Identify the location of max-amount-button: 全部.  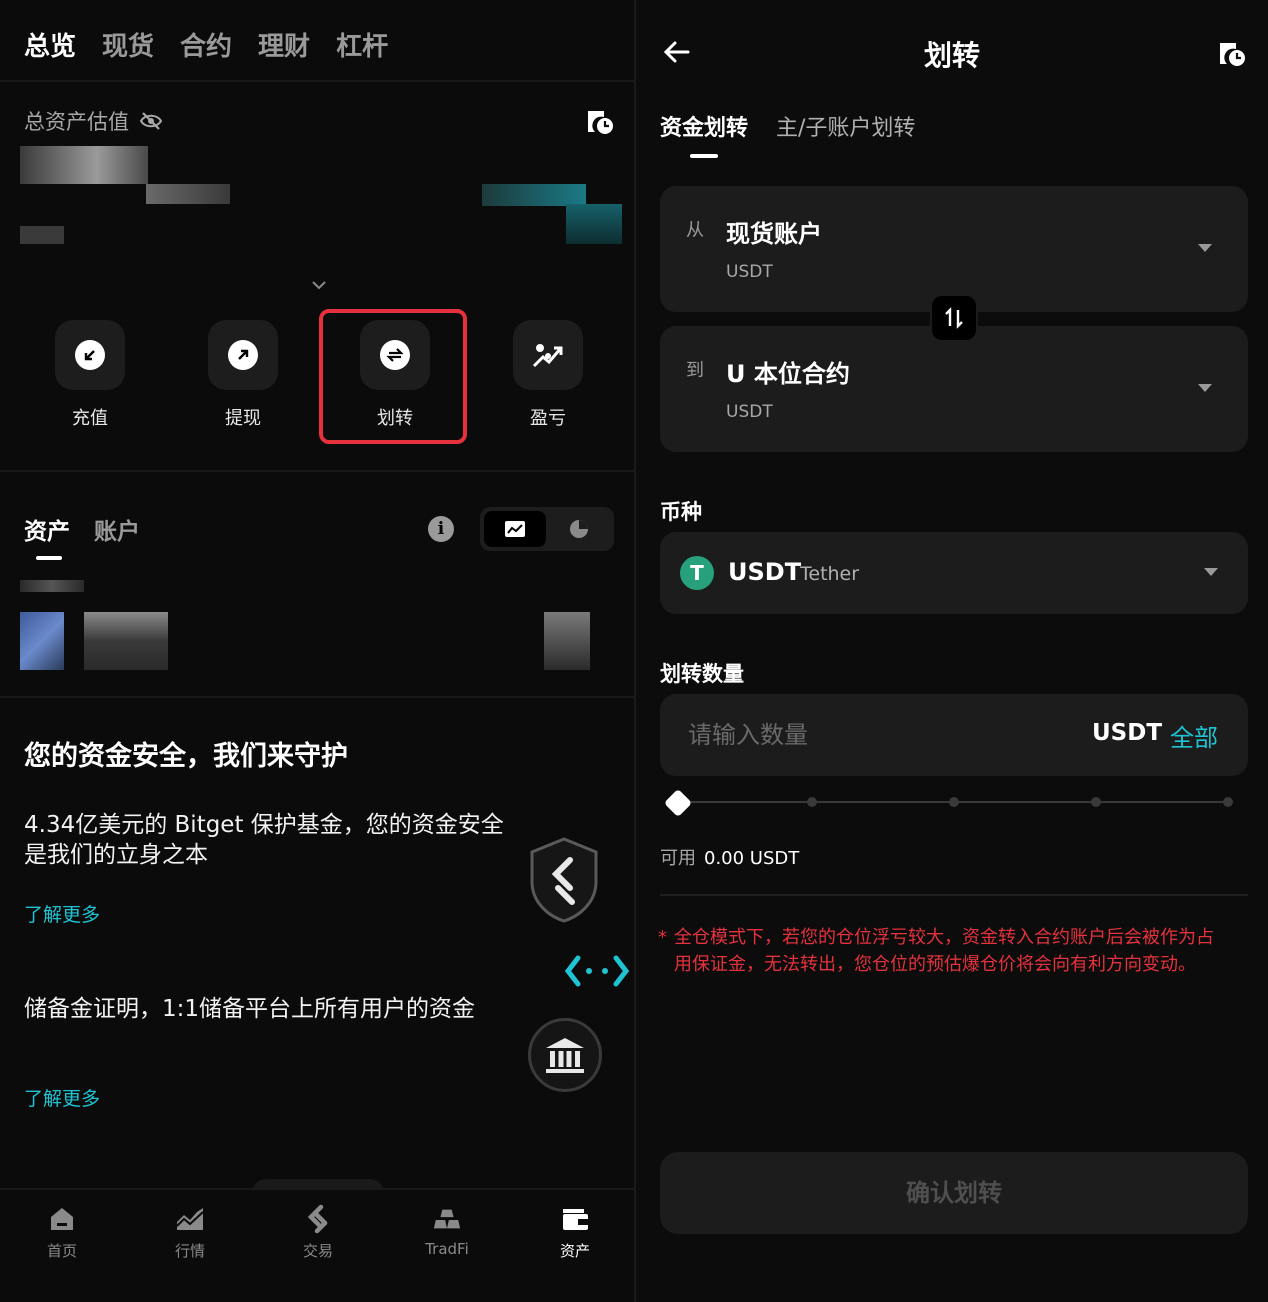
(1194, 735).